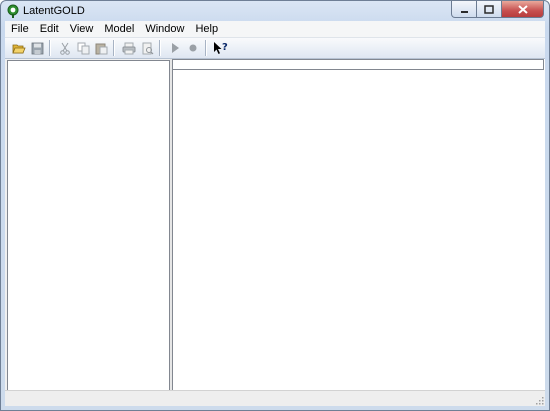 This screenshot has width=550, height=411. I want to click on stop-icon, so click(193, 48).